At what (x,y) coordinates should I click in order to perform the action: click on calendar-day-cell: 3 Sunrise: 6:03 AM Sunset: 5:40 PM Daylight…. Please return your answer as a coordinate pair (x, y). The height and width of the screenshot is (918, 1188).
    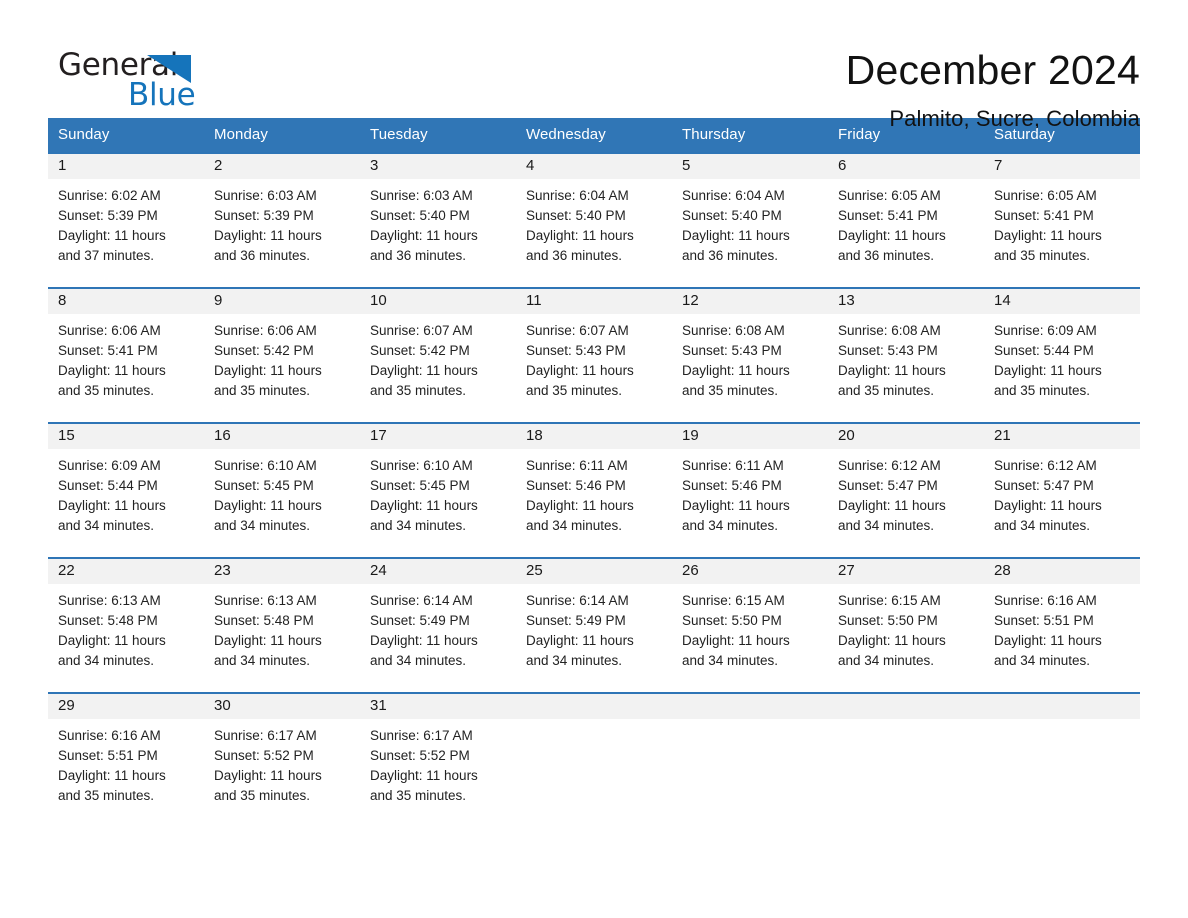
    Looking at the image, I should click on (438, 220).